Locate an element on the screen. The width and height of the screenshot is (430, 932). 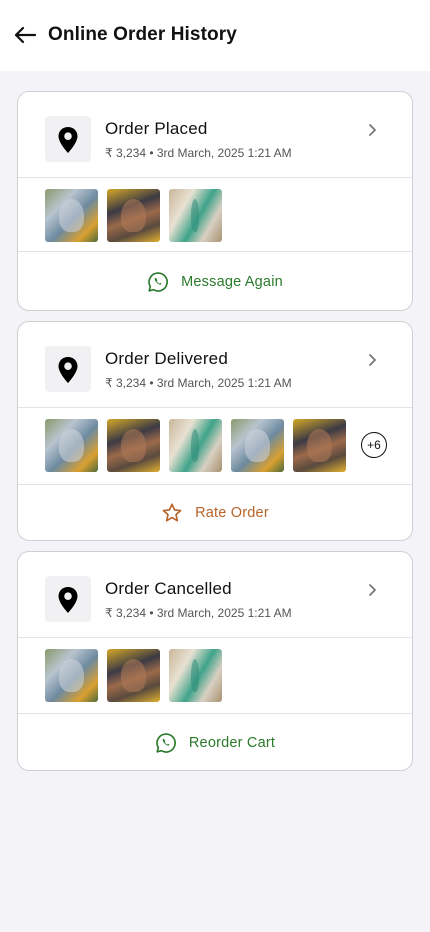
message-again-label: Message Again is located at coordinates (232, 281).